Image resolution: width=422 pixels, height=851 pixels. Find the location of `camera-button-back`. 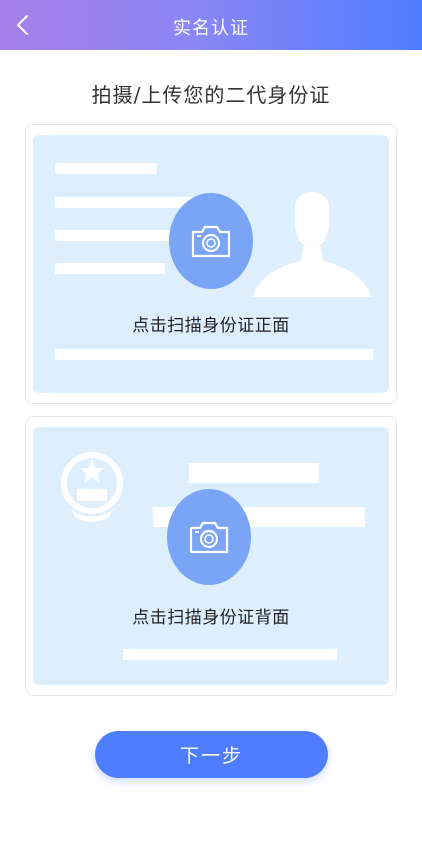

camera-button-back is located at coordinates (209, 537).